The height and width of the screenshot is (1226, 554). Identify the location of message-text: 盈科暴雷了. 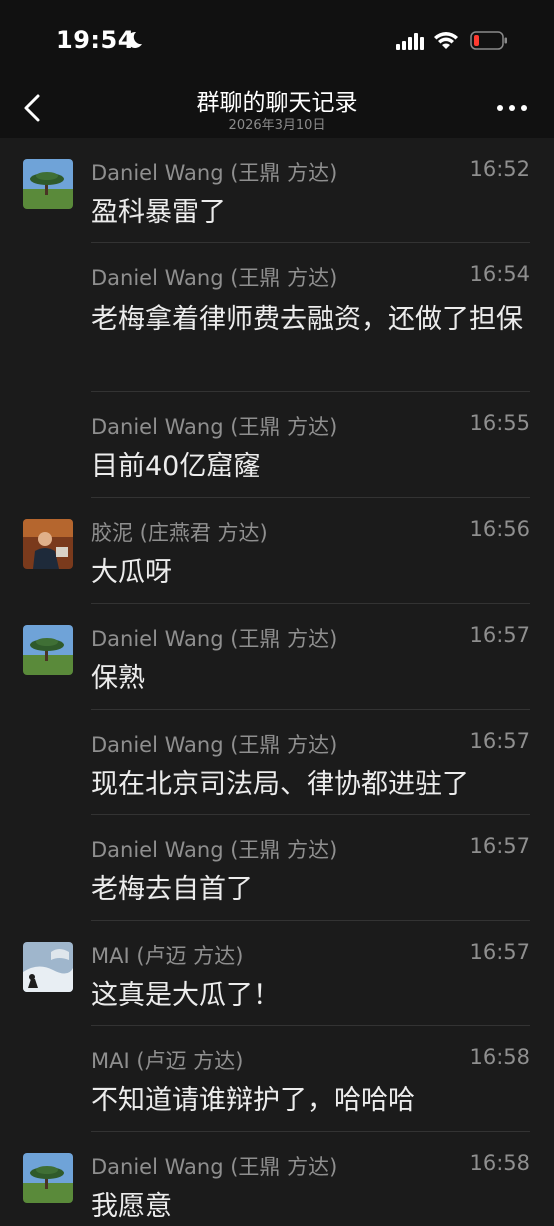
(158, 212).